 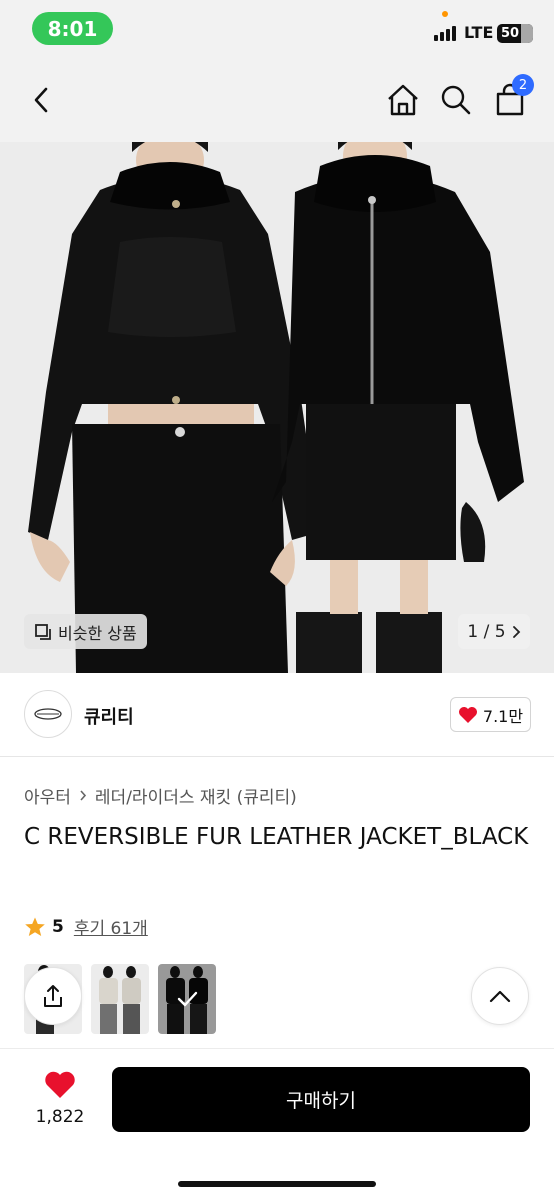 What do you see at coordinates (72, 28) in the screenshot?
I see `status-time: 8:01` at bounding box center [72, 28].